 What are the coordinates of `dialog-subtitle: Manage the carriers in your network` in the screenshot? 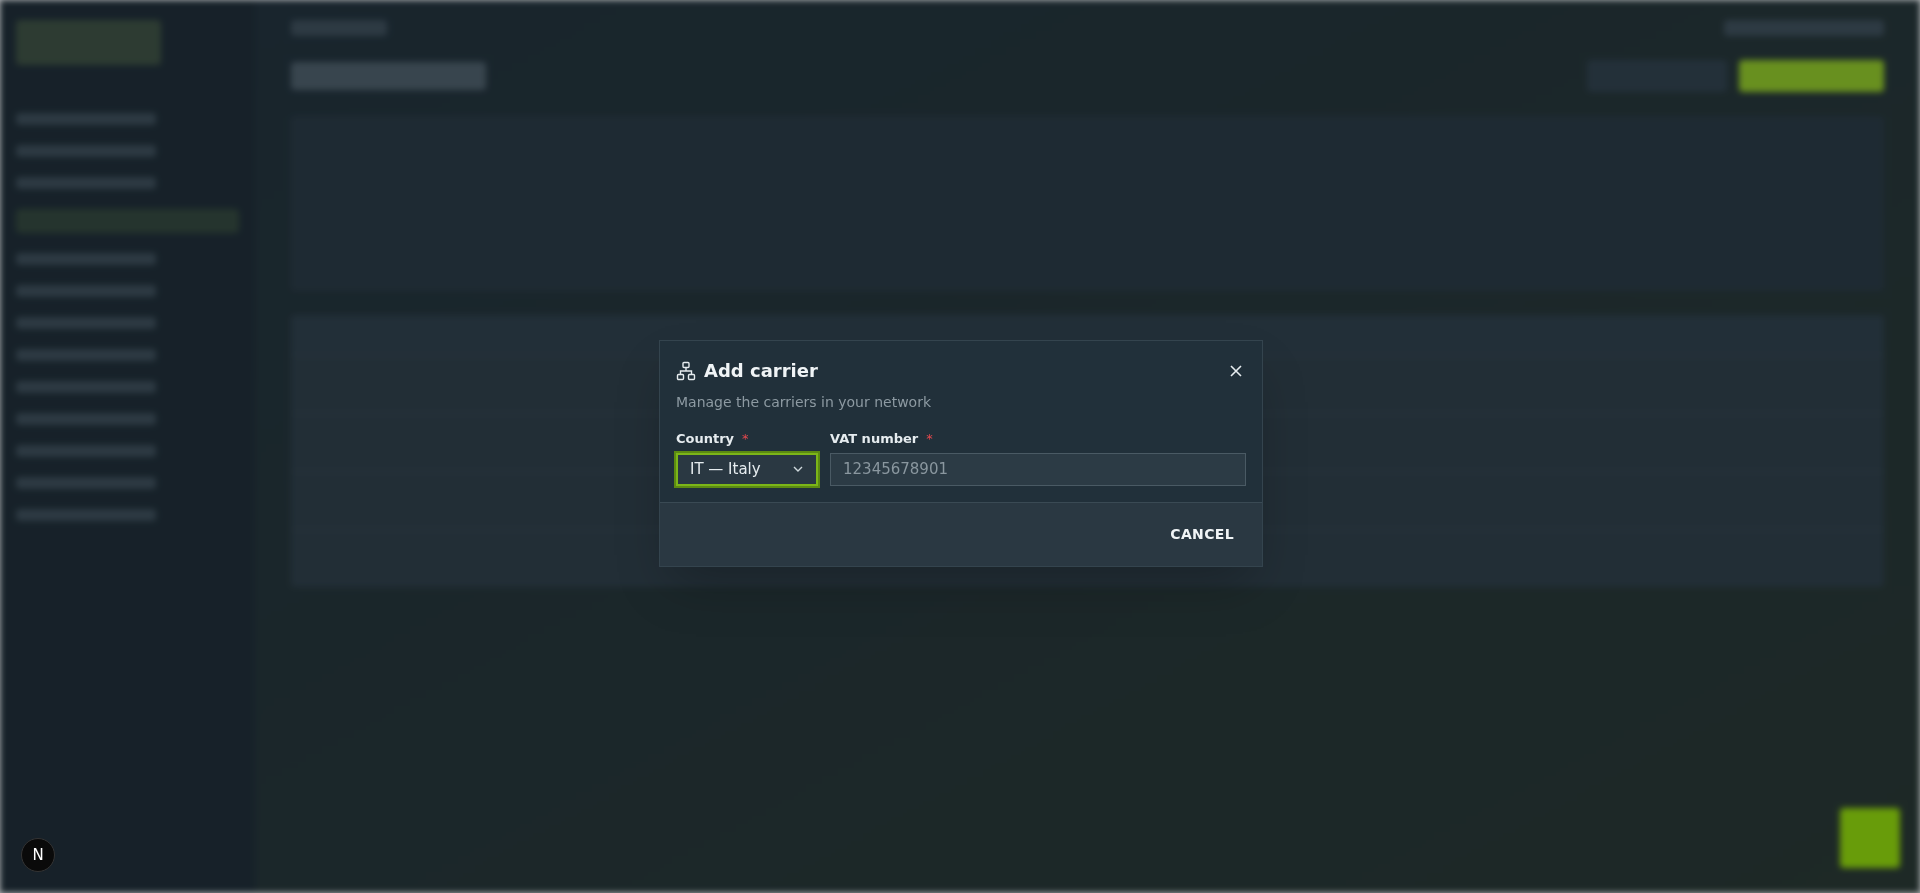 It's located at (804, 402).